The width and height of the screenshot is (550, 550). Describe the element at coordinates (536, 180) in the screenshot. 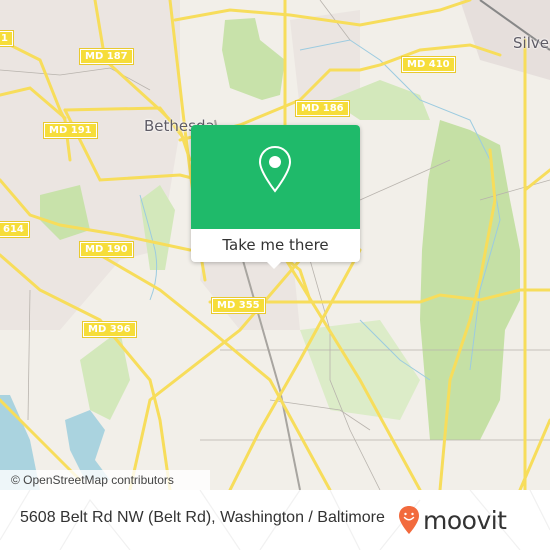

I see `road-east` at that location.